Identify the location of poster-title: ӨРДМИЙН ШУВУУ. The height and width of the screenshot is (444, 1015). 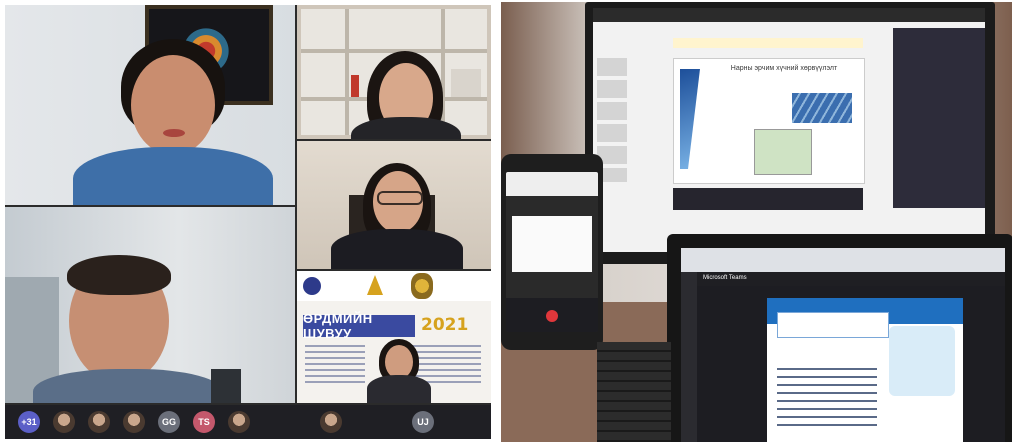
(359, 326).